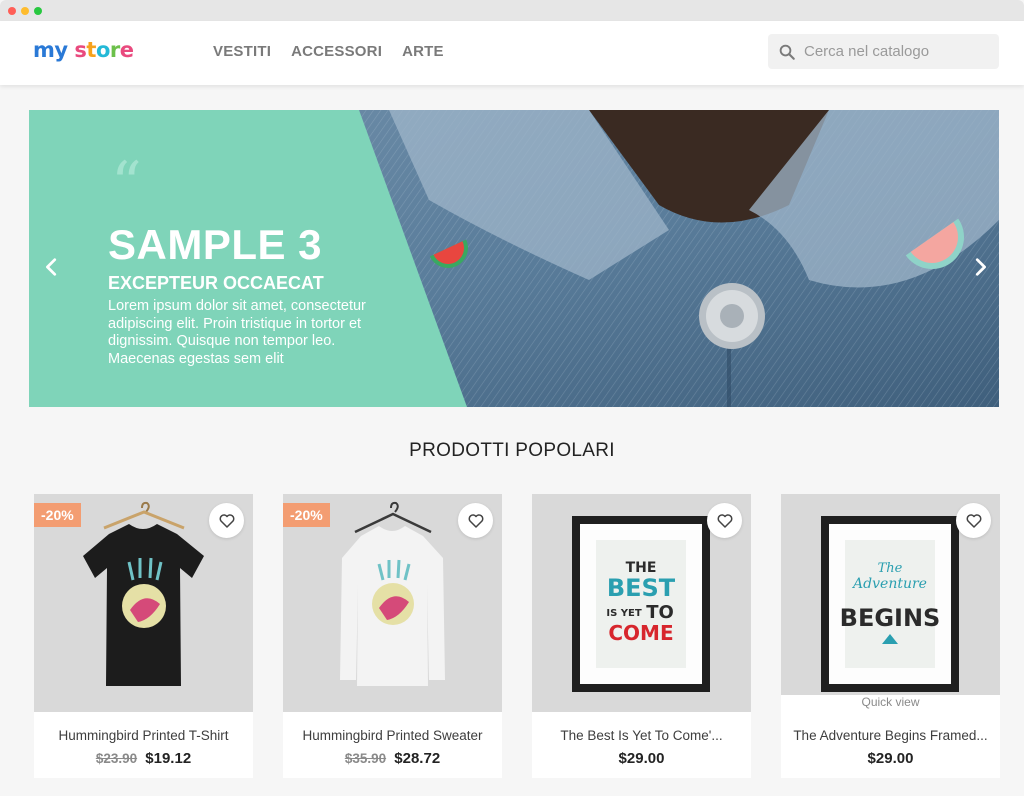 The height and width of the screenshot is (796, 1024). What do you see at coordinates (50, 50) in the screenshot?
I see `logo-word-my: my` at bounding box center [50, 50].